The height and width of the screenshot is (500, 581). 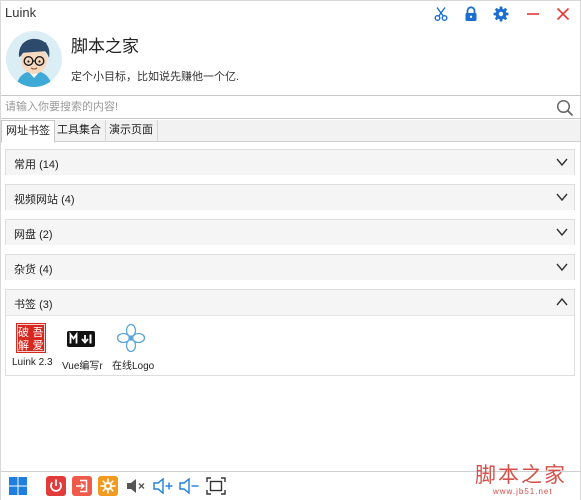 What do you see at coordinates (46, 305) in the screenshot?
I see `group-count: (3)` at bounding box center [46, 305].